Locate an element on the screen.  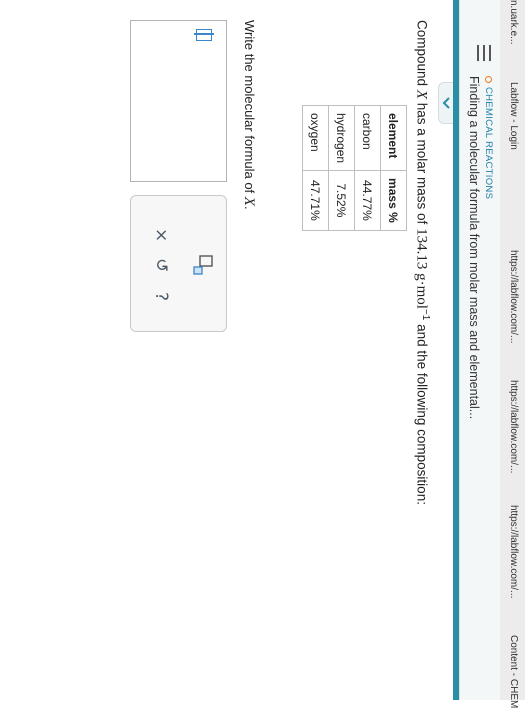
topic-breadcrumb: CHEMICAL REACTIONS is located at coordinates (488, 137).